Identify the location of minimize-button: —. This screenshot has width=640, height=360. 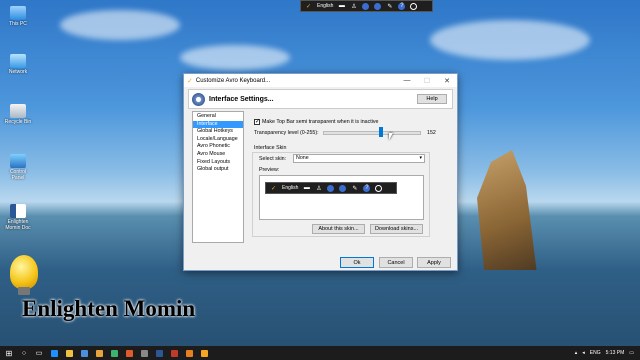
(407, 80).